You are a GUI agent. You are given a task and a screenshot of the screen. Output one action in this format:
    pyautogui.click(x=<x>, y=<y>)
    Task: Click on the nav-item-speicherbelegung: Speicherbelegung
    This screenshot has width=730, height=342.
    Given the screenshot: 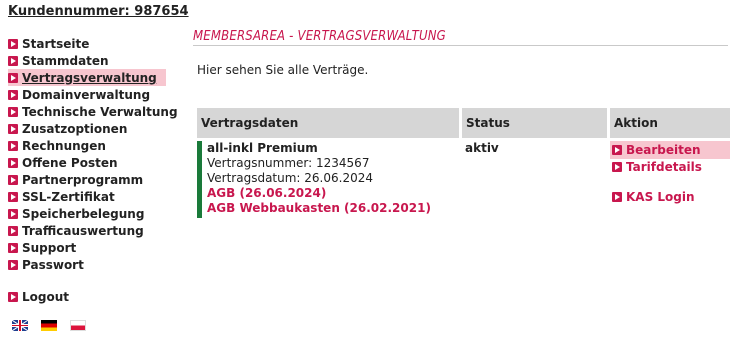 What is the action you would take?
    pyautogui.click(x=87, y=213)
    